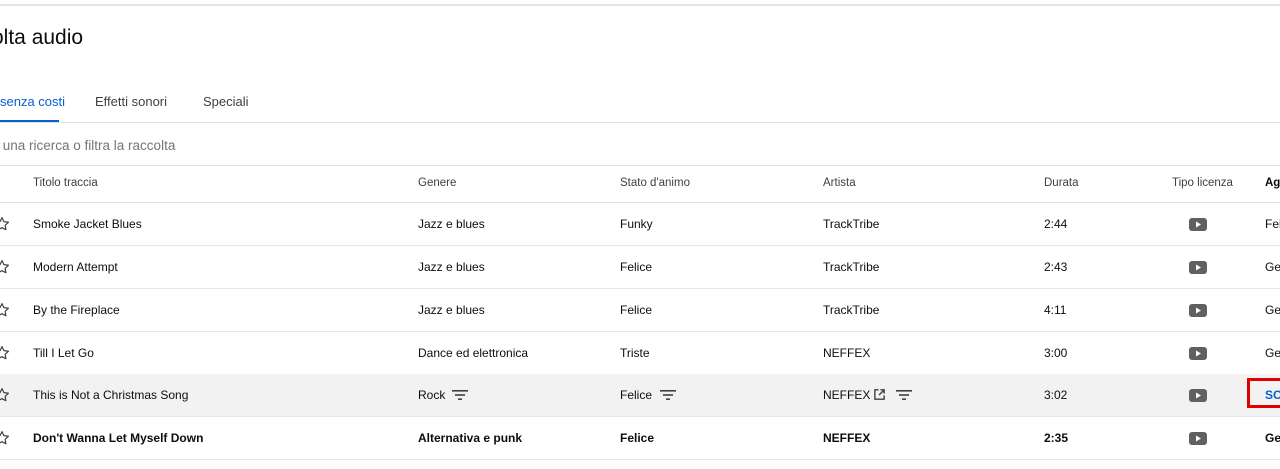 Image resolution: width=1280 pixels, height=469 pixels. What do you see at coordinates (131, 101) in the screenshot?
I see `tab-sound-effects: Effetti sonori` at bounding box center [131, 101].